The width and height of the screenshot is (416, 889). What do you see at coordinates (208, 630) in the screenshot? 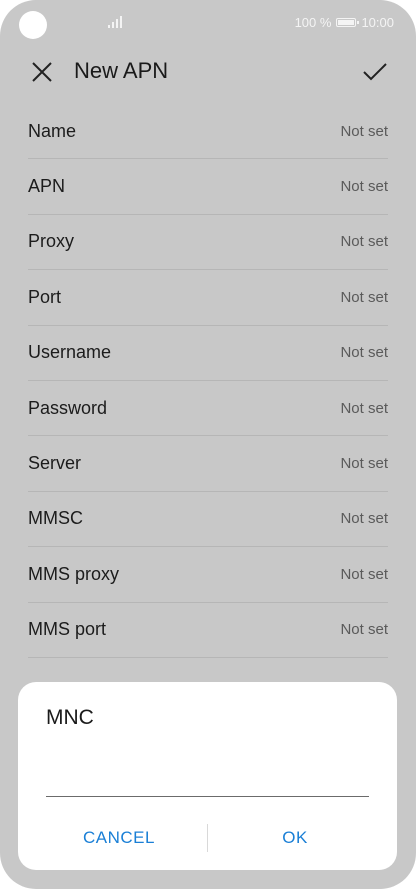
I see `list-item: MMS port Not set` at bounding box center [208, 630].